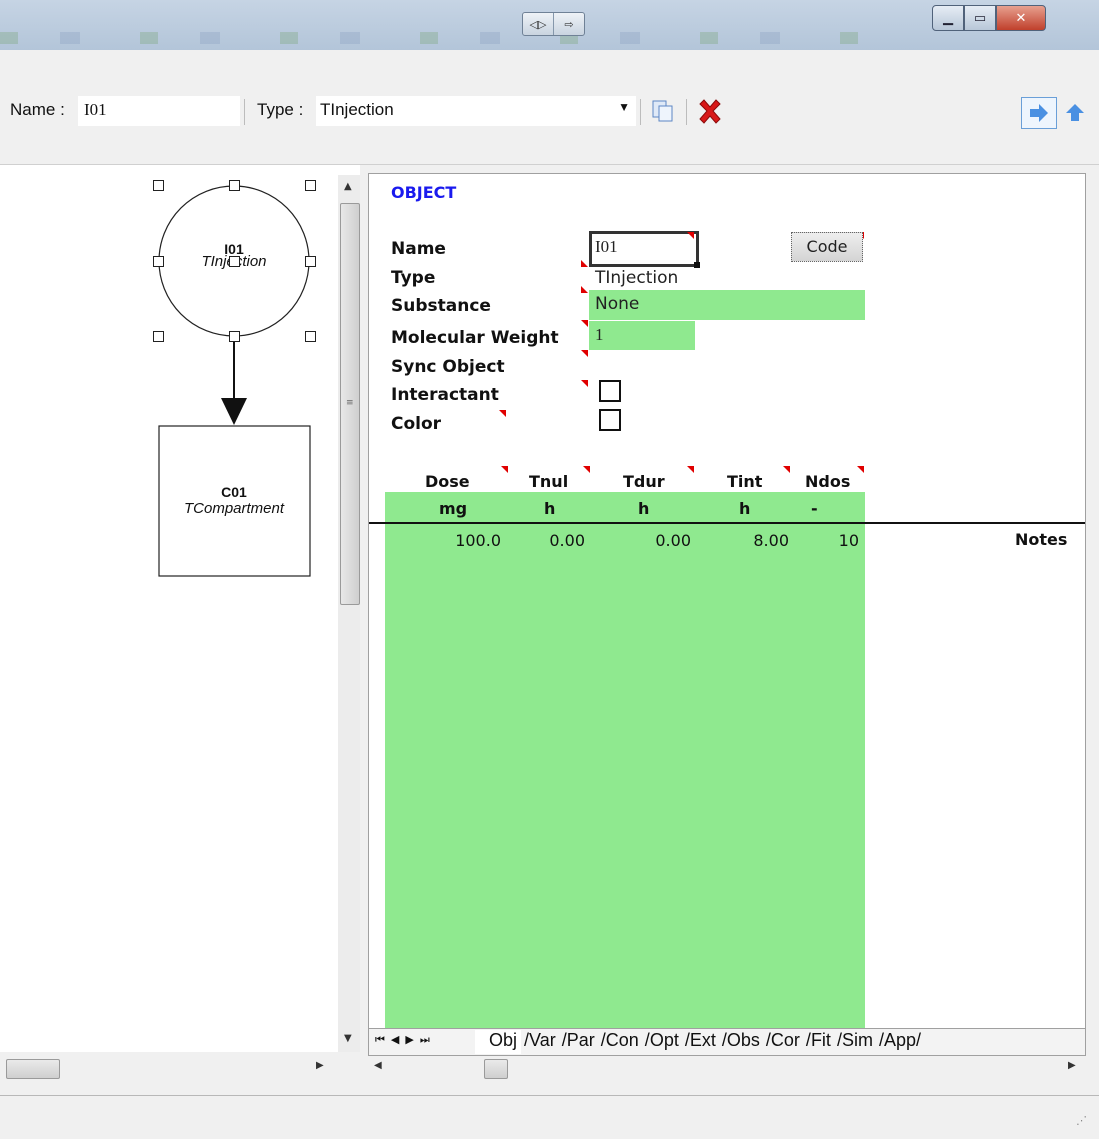 The image size is (1099, 1139). I want to click on tab-obj: Obj, so click(498, 1042).